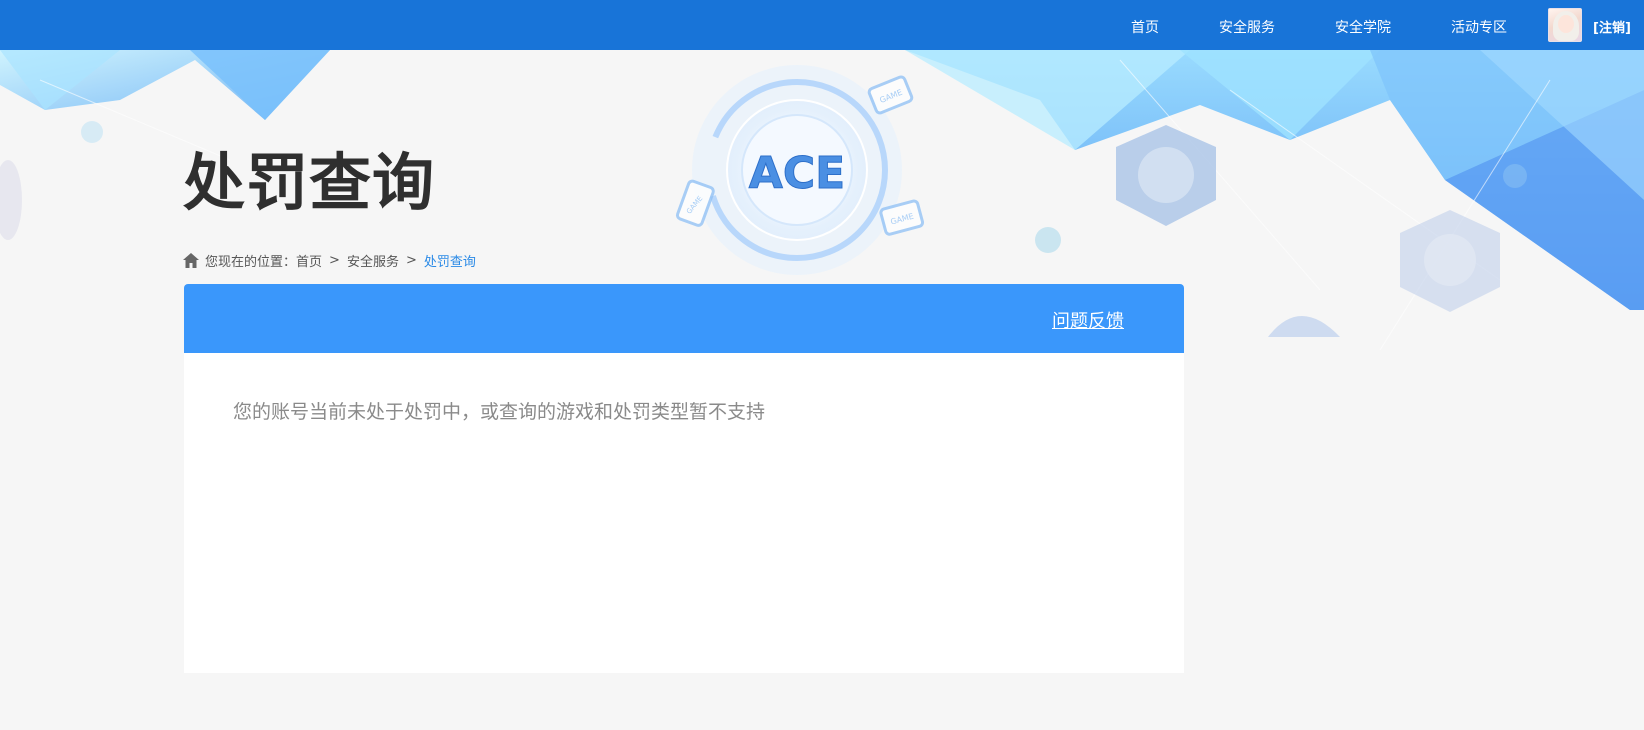 The image size is (1644, 730). I want to click on nav-item-home: 首页, so click(1145, 27).